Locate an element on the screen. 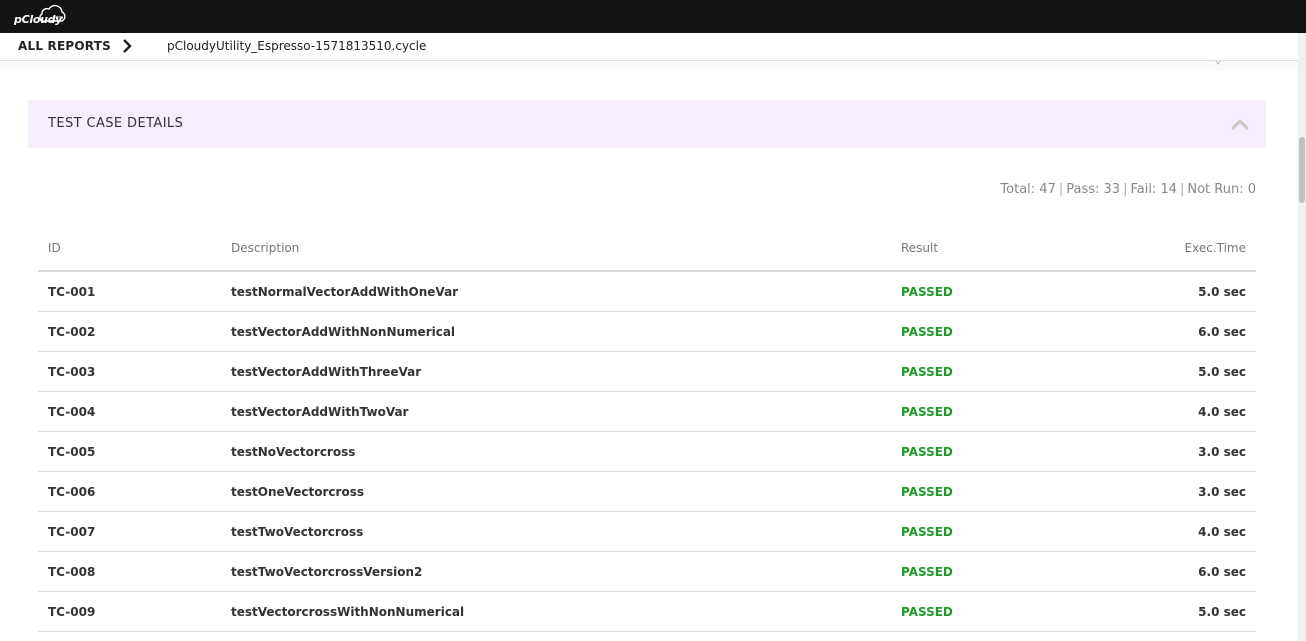  column-header-id: ID is located at coordinates (129, 249).